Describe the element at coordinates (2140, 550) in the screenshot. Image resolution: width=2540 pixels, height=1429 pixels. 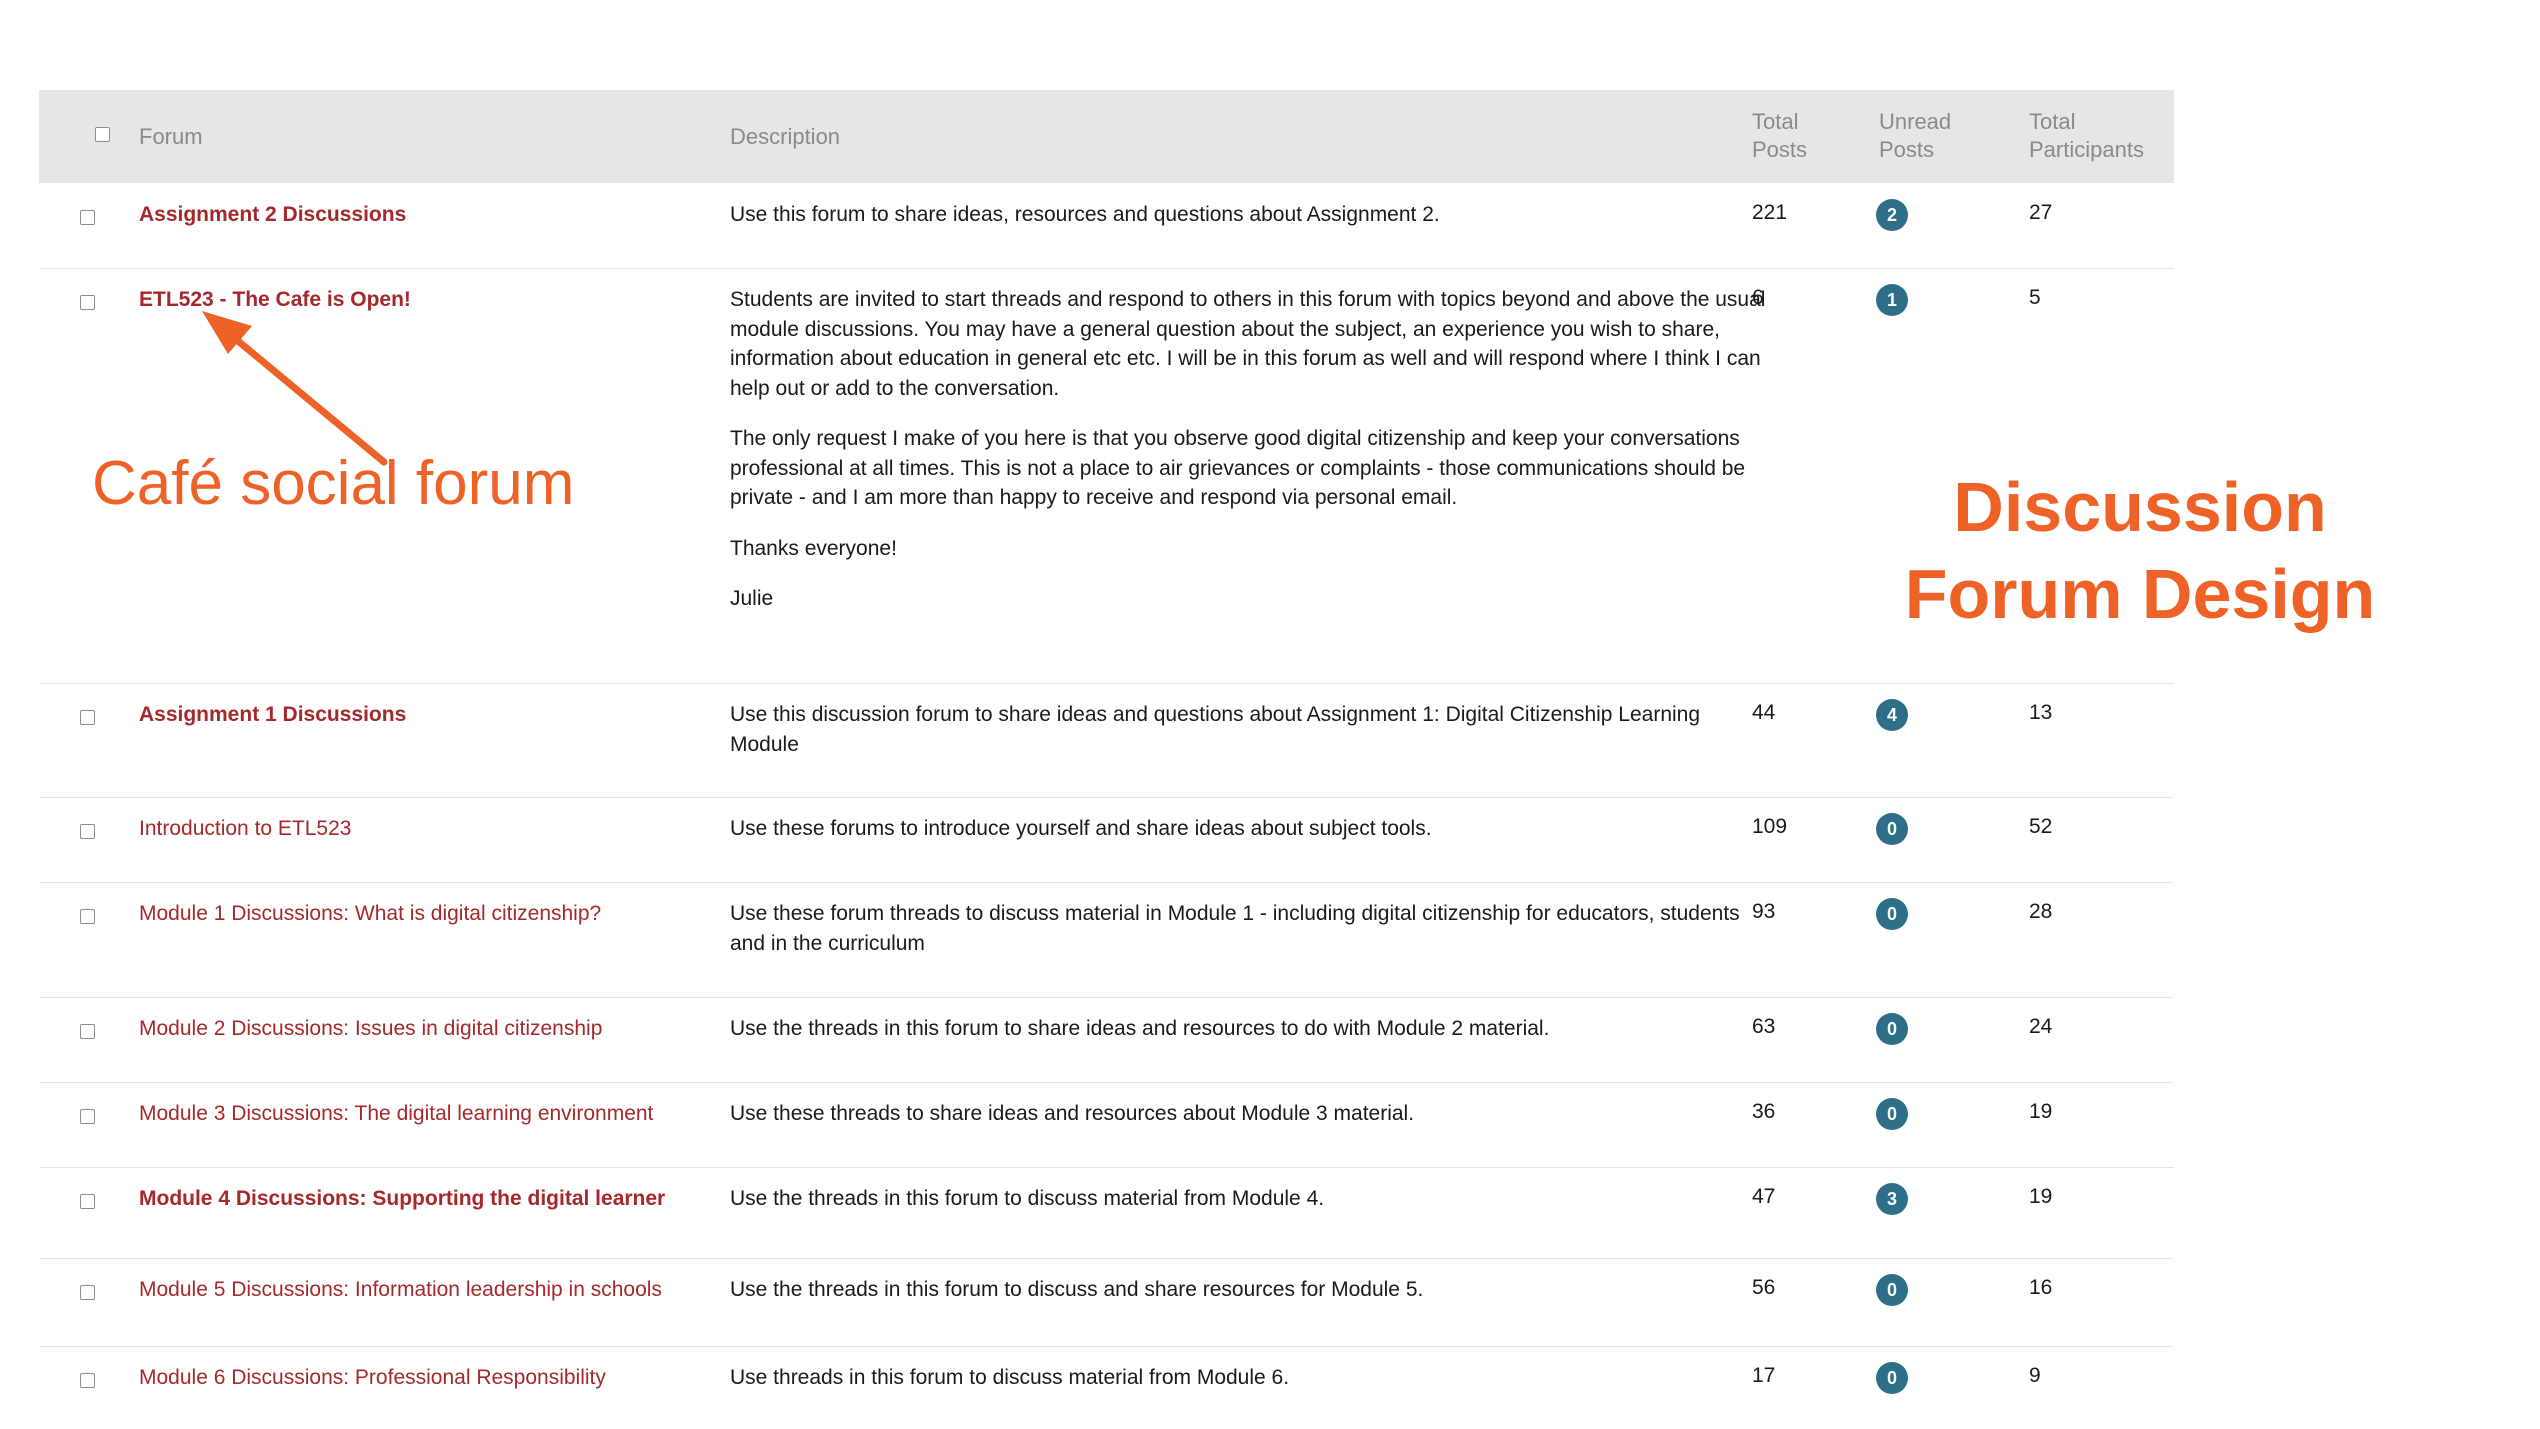
I see `slide-title: Discussion Forum Design` at that location.